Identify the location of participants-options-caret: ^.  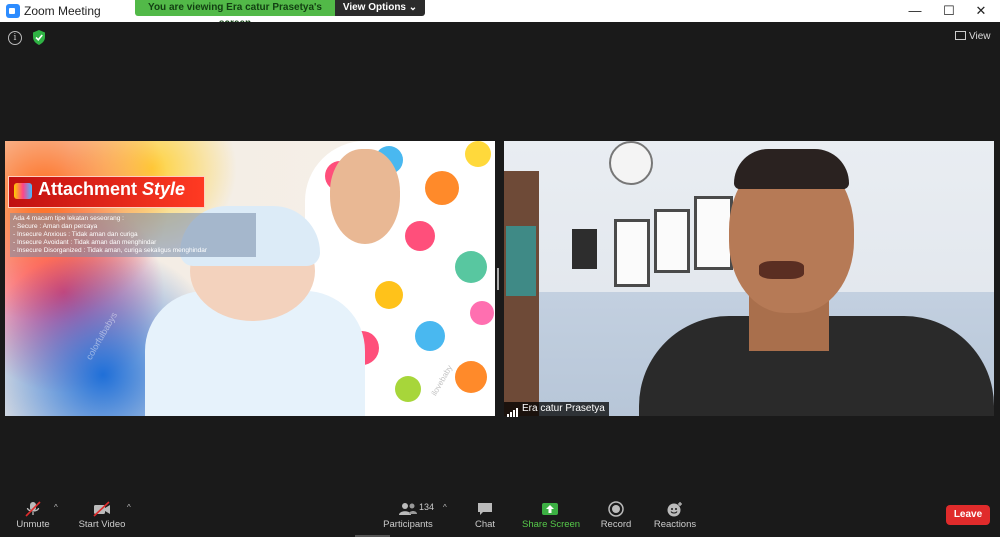
(445, 507).